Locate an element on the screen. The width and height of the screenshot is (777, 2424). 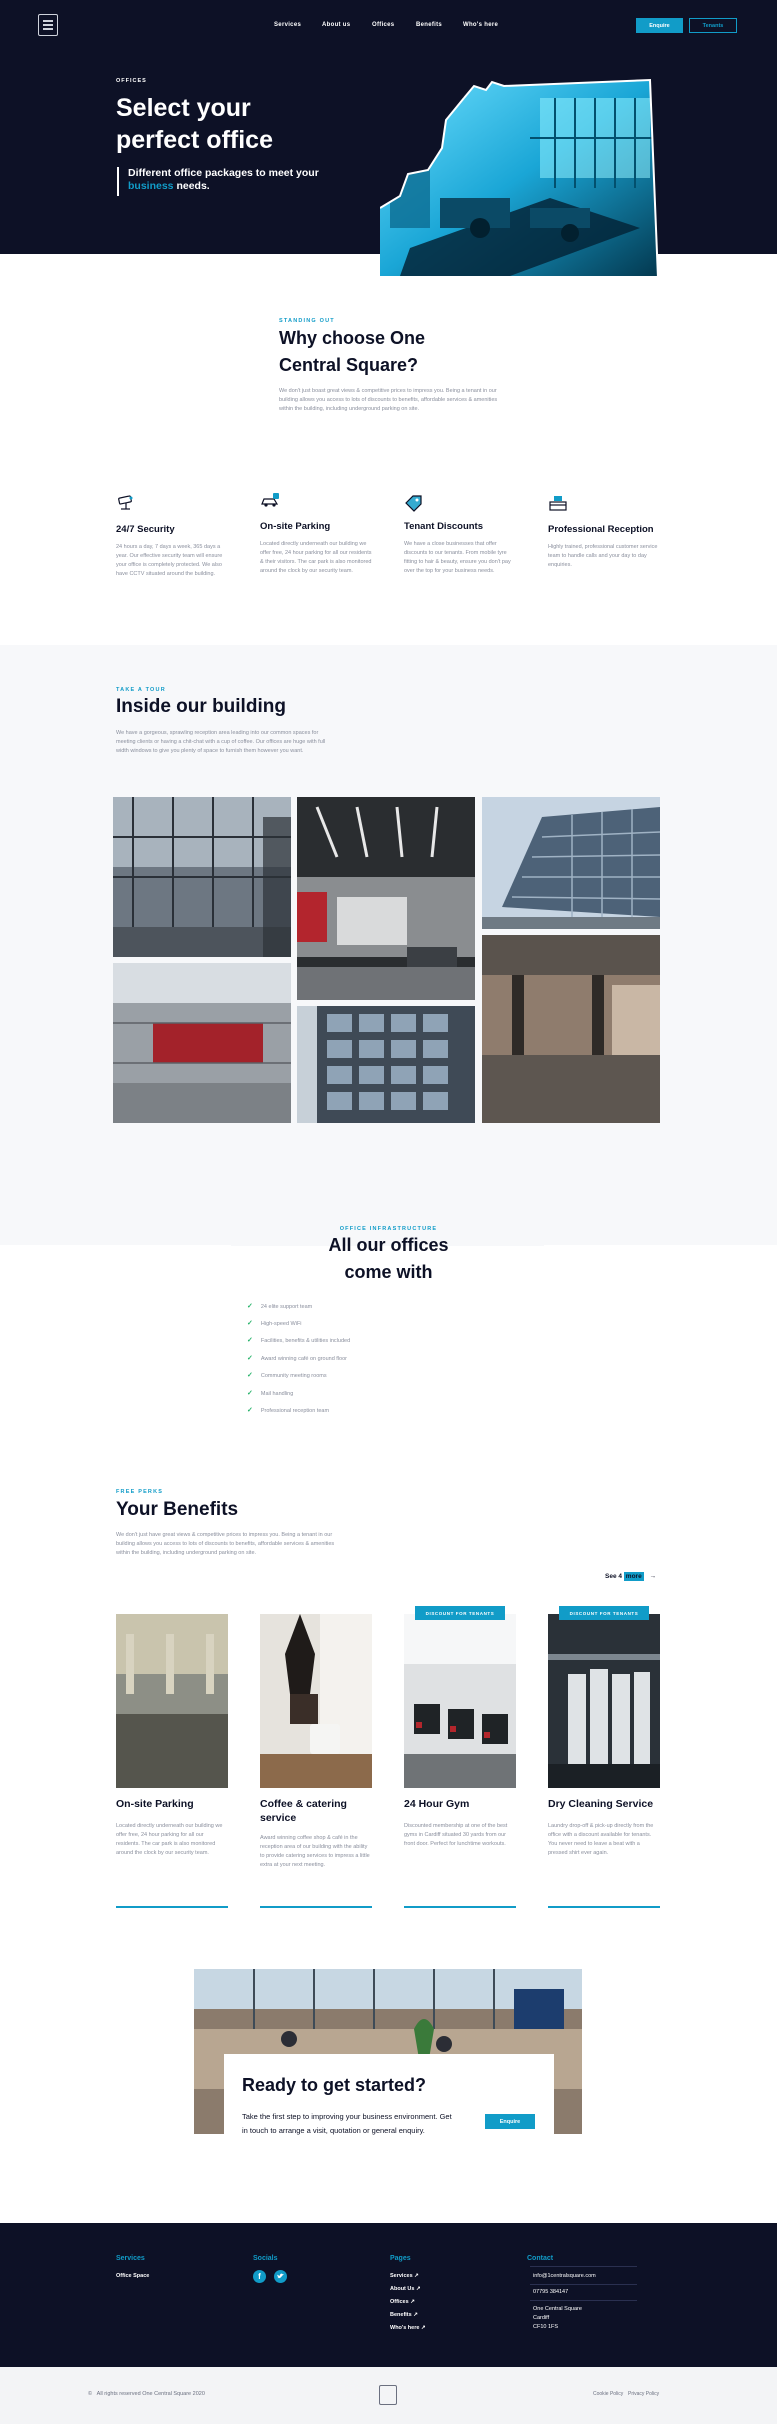
arrow-right-icon: → is located at coordinates (653, 1576).